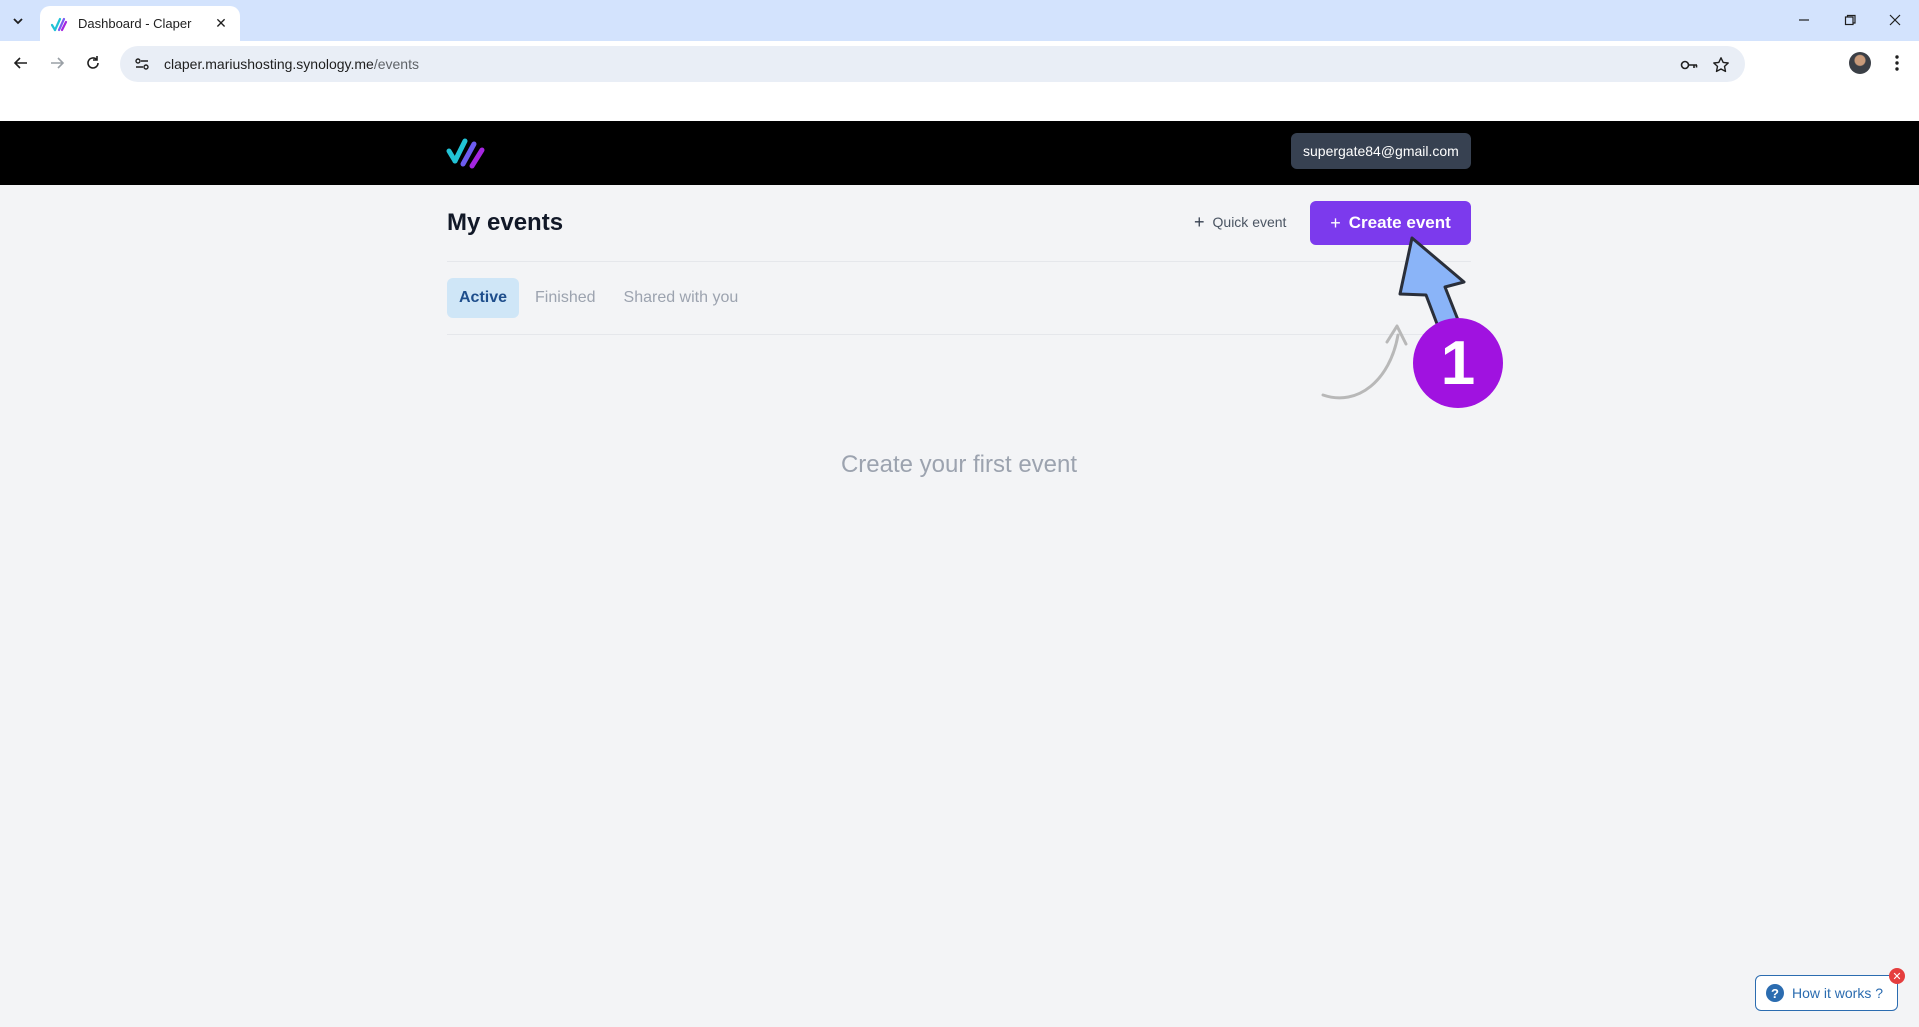  What do you see at coordinates (59, 24) in the screenshot?
I see `claper-favicon-icon` at bounding box center [59, 24].